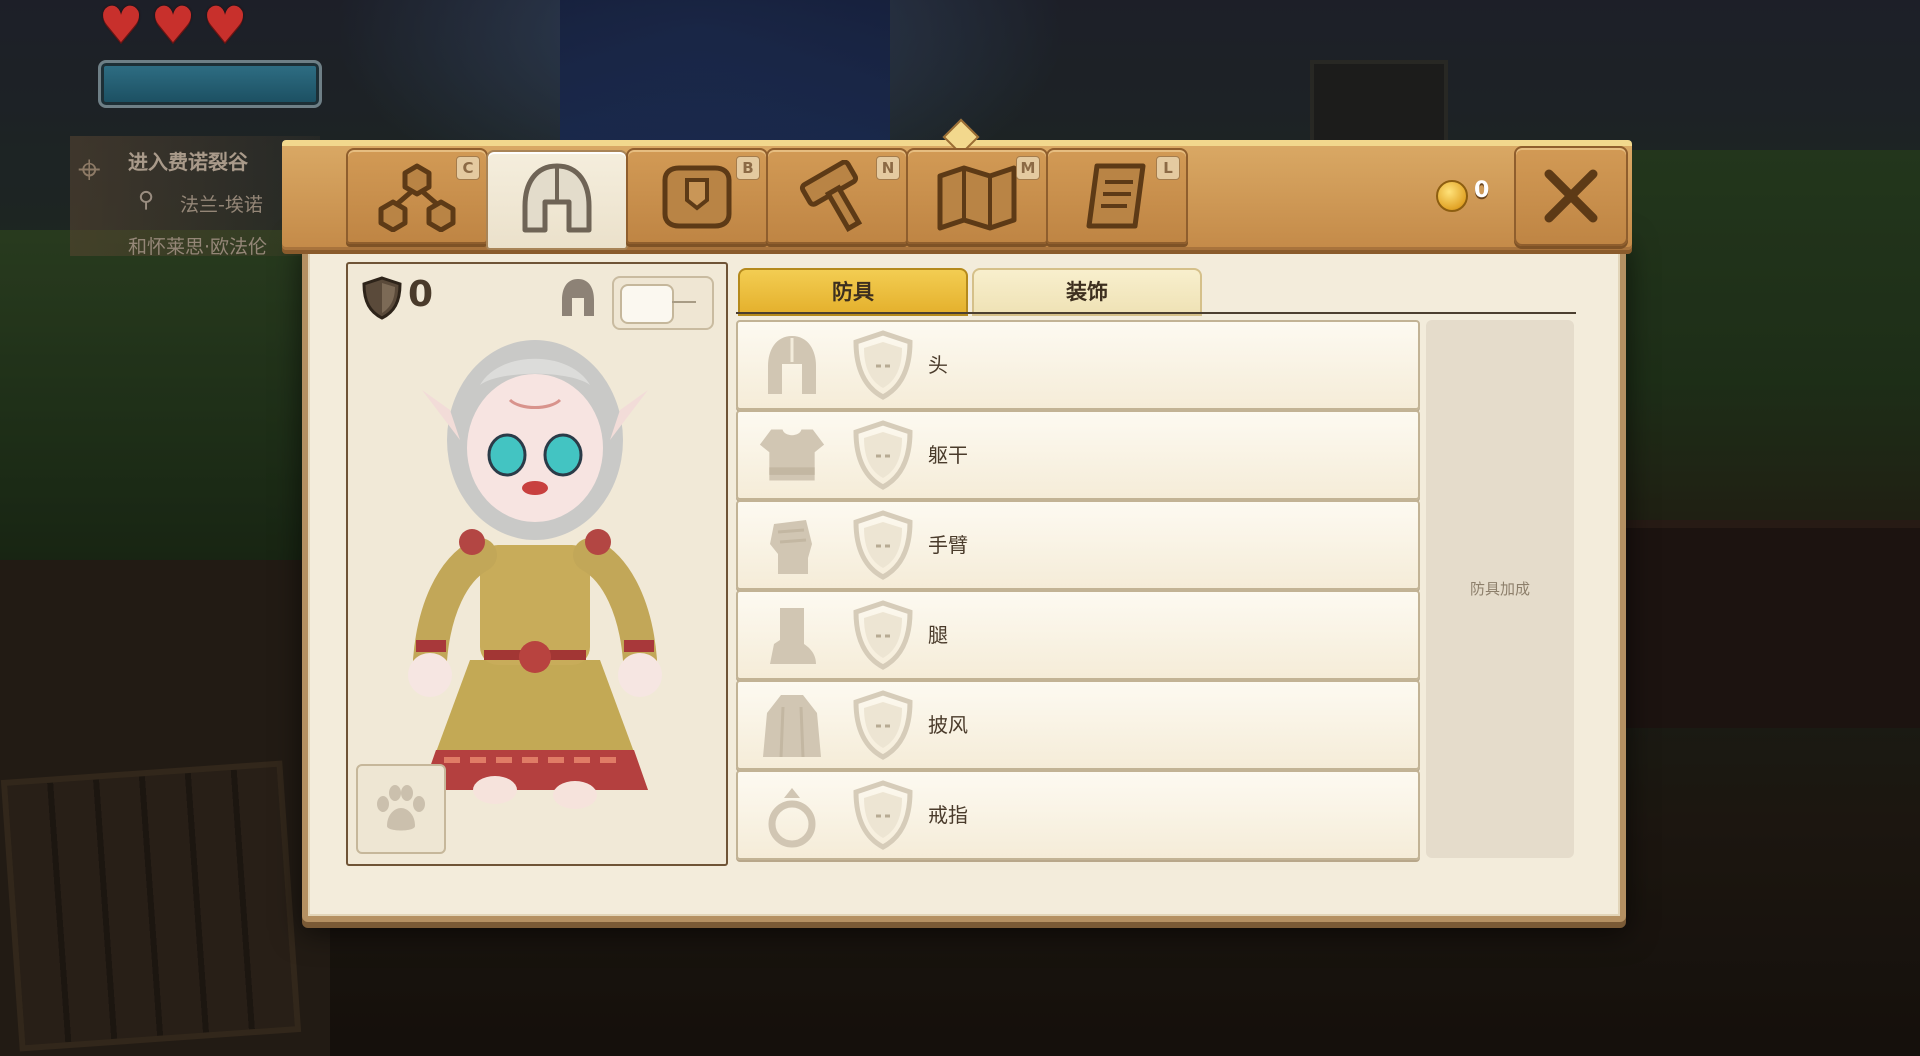 Image resolution: width=1920 pixels, height=1056 pixels. Describe the element at coordinates (468, 168) in the screenshot. I see `hotkey-badge: C` at that location.